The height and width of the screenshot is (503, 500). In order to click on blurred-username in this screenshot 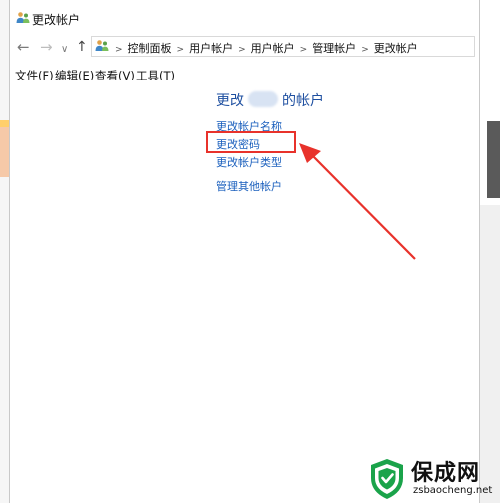, I will do `click(263, 99)`.